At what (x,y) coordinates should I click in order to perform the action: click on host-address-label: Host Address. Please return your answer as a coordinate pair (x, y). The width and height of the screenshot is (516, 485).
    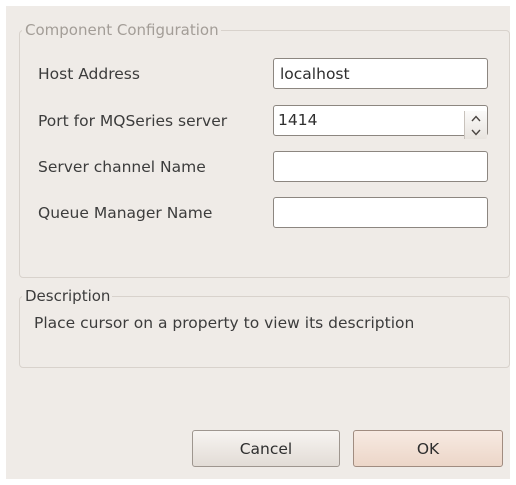
    Looking at the image, I should click on (89, 74).